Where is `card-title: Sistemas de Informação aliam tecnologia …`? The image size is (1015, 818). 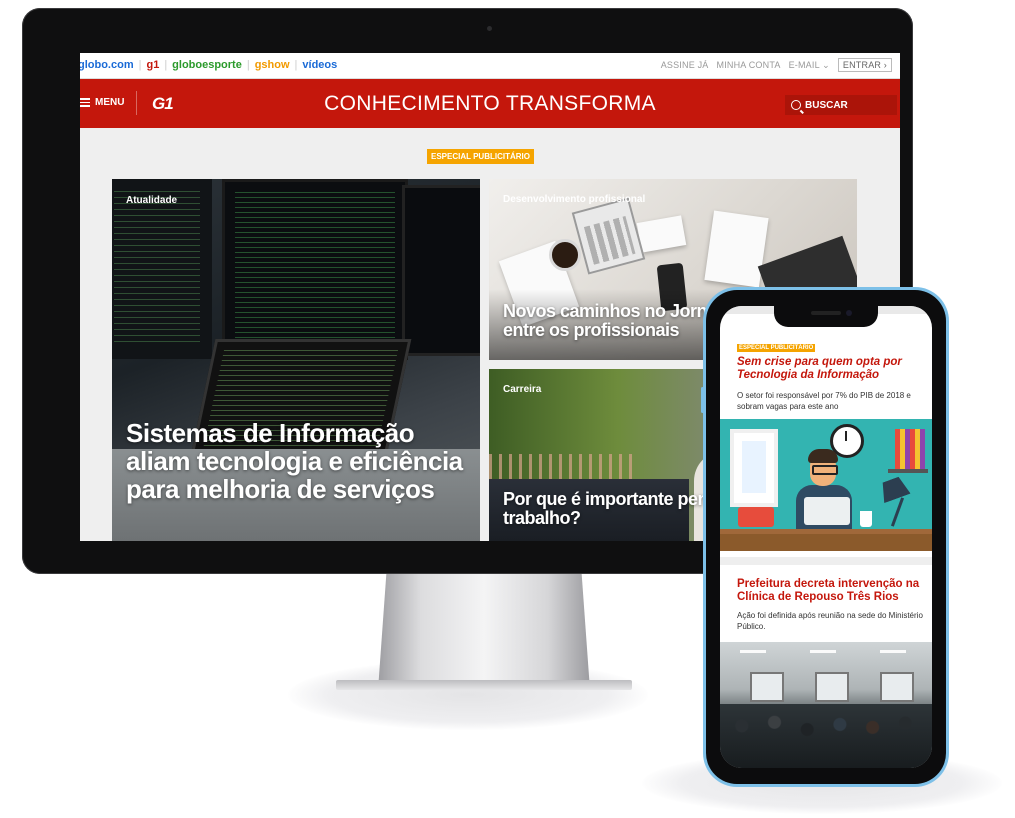
card-title: Sistemas de Informação aliam tecnologia … is located at coordinates (298, 461).